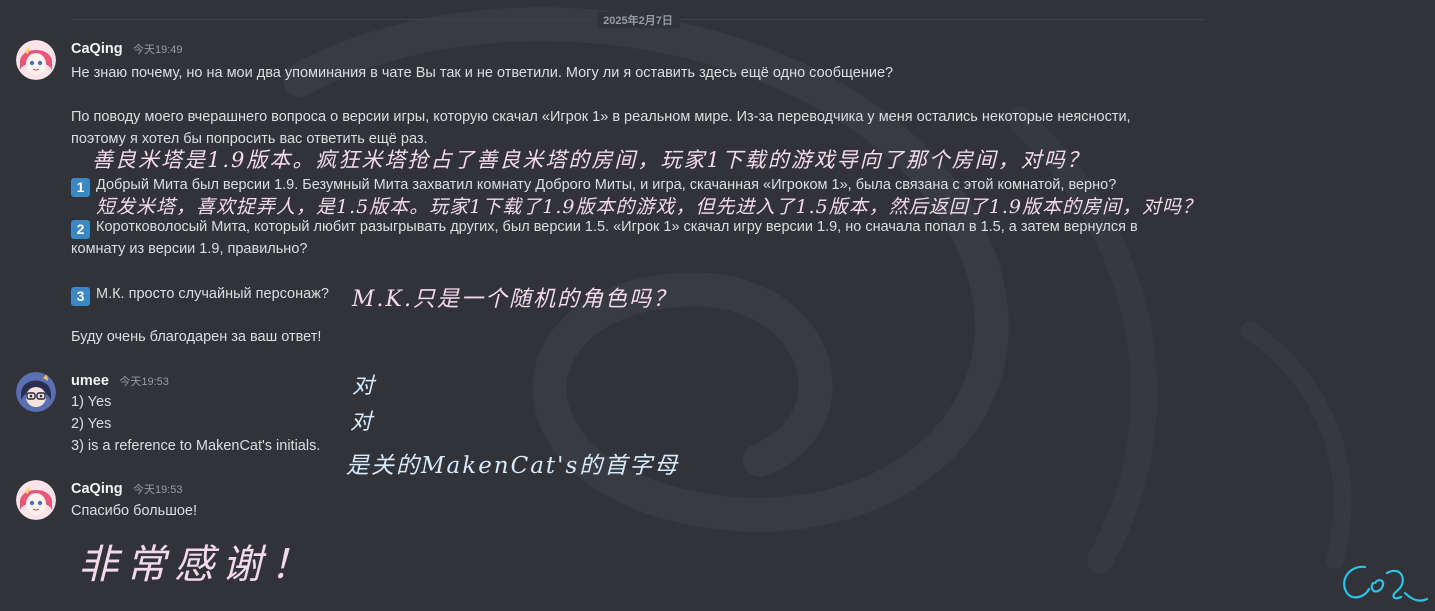  What do you see at coordinates (80, 229) in the screenshot?
I see `keycap-2-icon: 2` at bounding box center [80, 229].